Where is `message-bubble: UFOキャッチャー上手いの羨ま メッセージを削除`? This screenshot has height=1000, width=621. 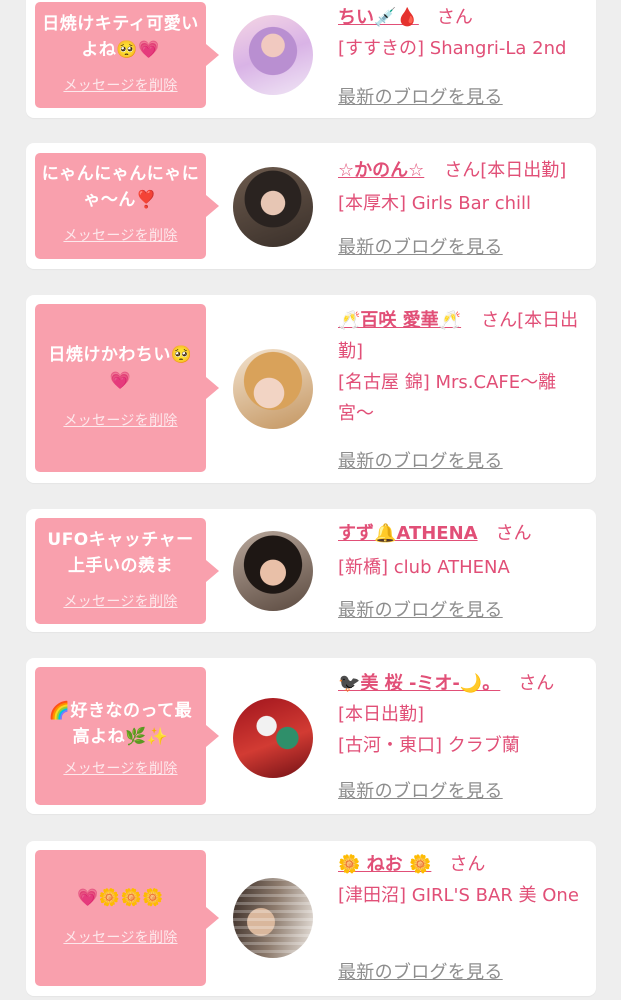 message-bubble: UFOキャッチャー上手いの羨ま メッセージを削除 is located at coordinates (127, 571).